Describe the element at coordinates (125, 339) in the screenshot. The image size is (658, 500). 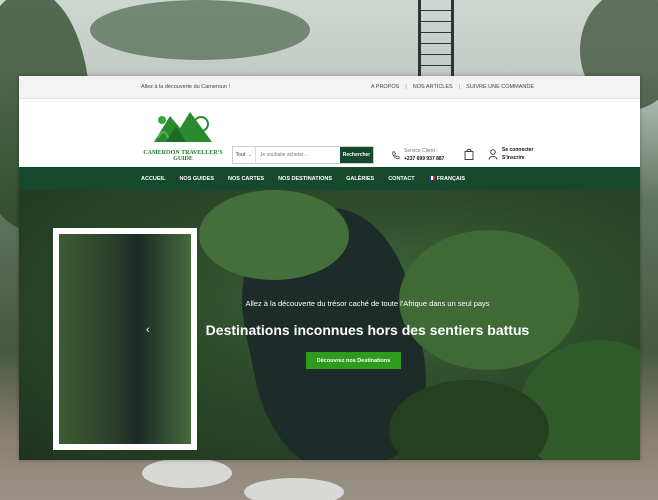
I see `hero-inset-image` at that location.